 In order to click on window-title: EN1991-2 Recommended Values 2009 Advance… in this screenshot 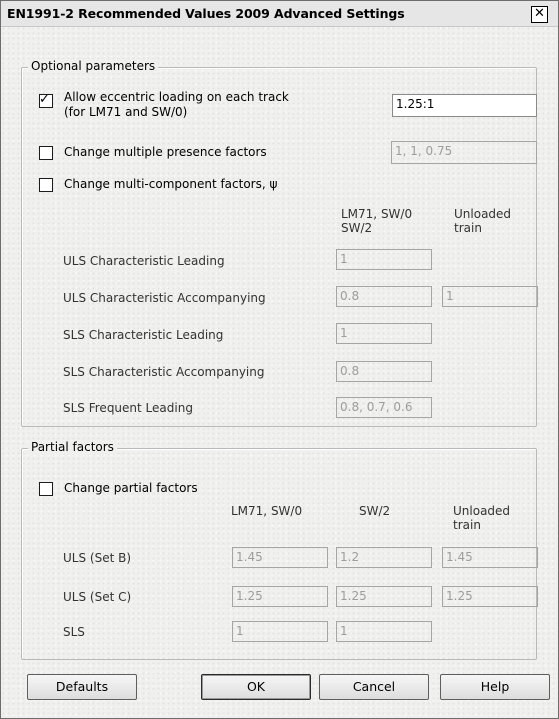, I will do `click(206, 13)`.